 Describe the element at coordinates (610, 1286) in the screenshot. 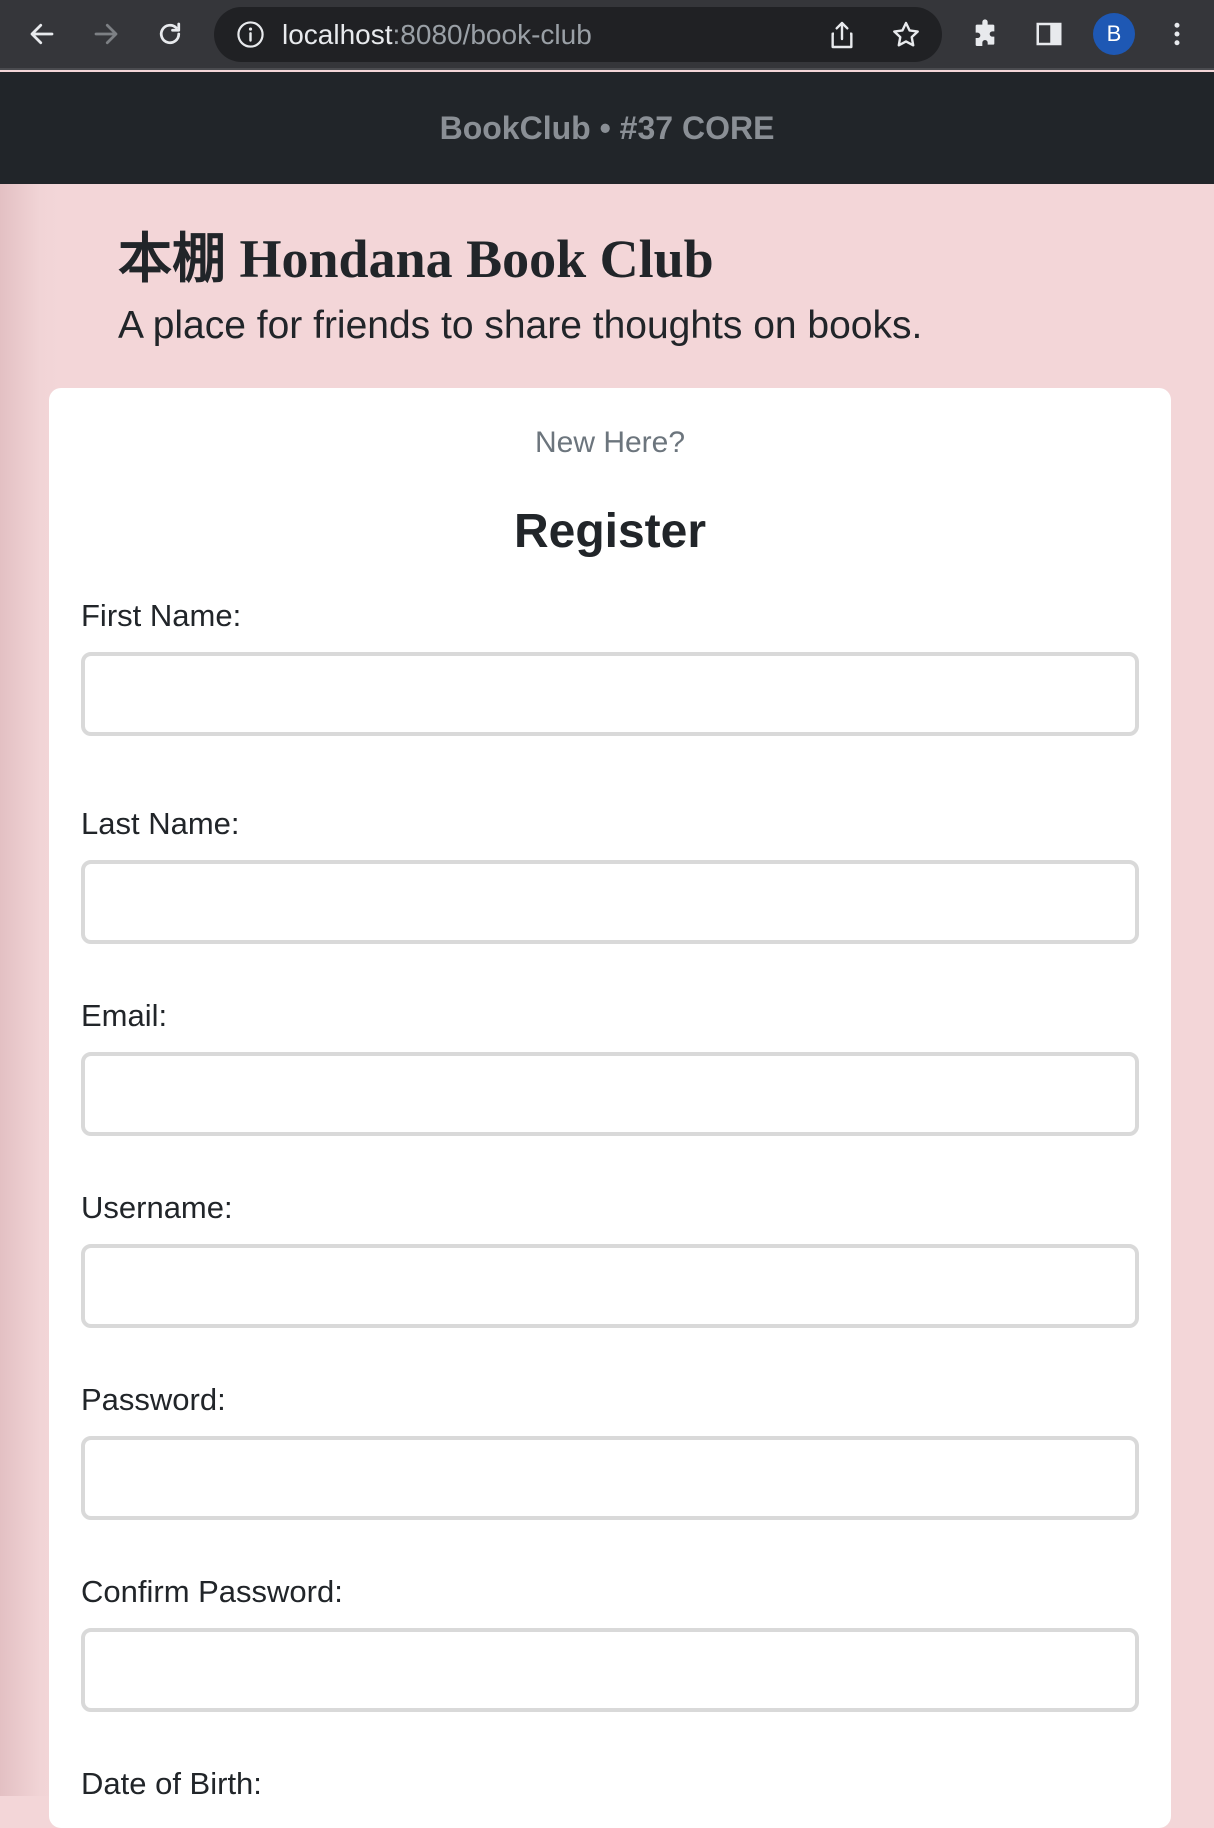

I see `username-input` at that location.